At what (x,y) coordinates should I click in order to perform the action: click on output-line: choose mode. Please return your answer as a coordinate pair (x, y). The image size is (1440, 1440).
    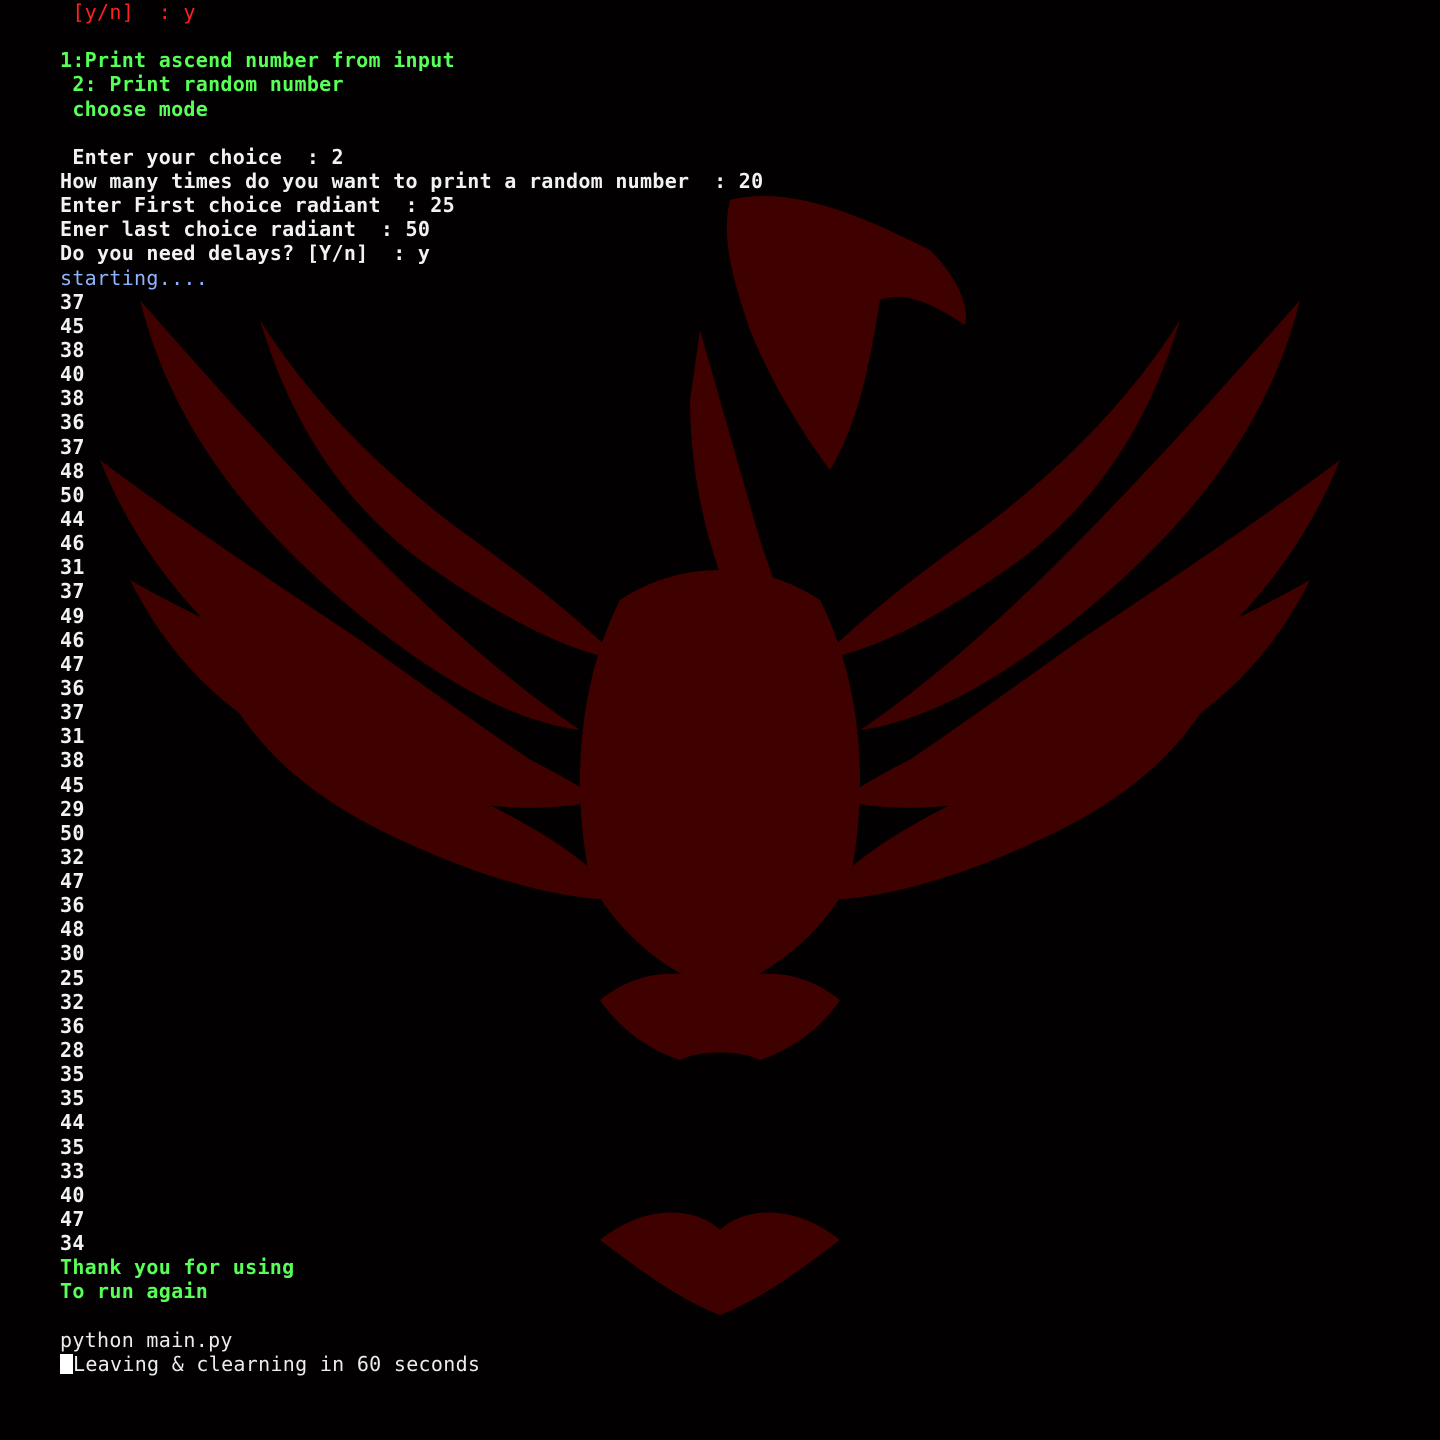
    Looking at the image, I should click on (134, 108).